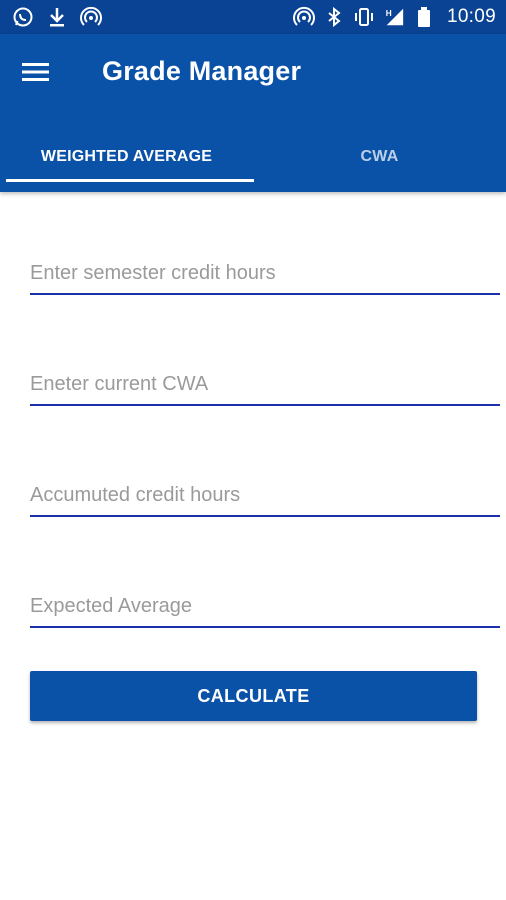  I want to click on signal-type-label: H, so click(389, 13).